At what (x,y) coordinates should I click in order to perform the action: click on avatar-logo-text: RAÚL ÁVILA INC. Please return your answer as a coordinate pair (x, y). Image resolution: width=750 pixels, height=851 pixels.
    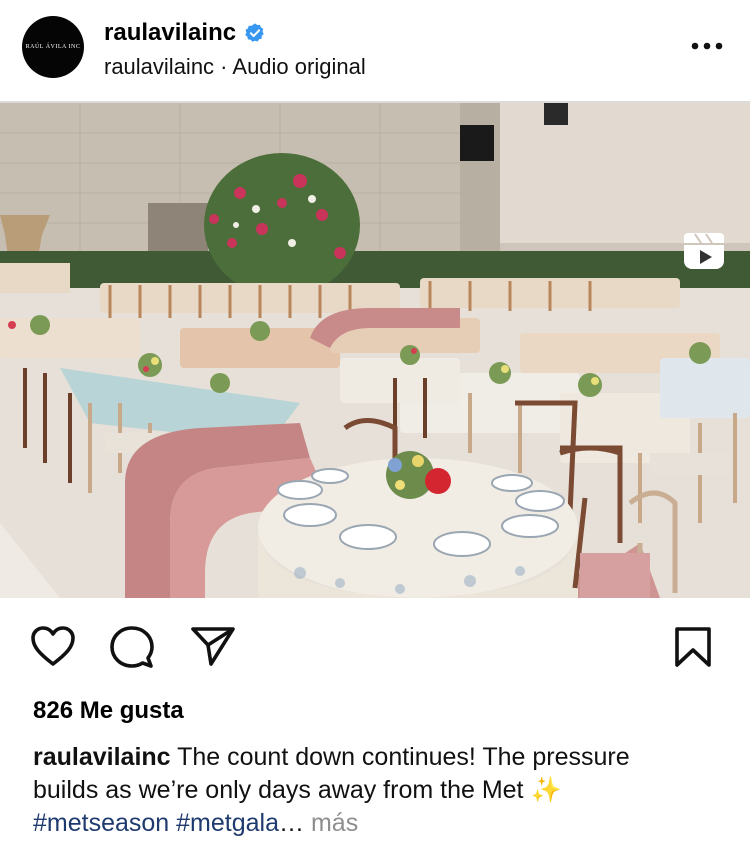
    Looking at the image, I should click on (53, 47).